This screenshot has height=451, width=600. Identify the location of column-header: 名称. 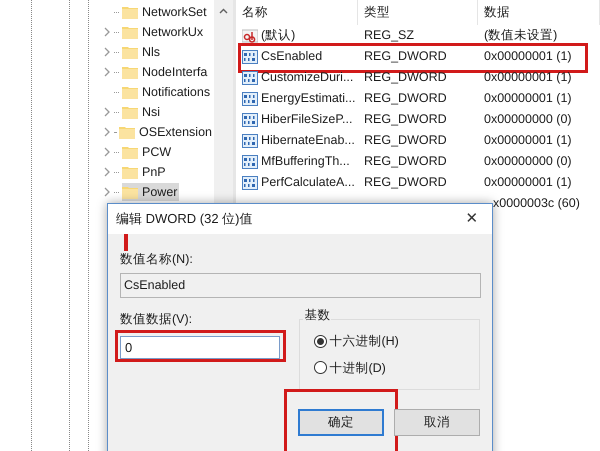
(297, 12).